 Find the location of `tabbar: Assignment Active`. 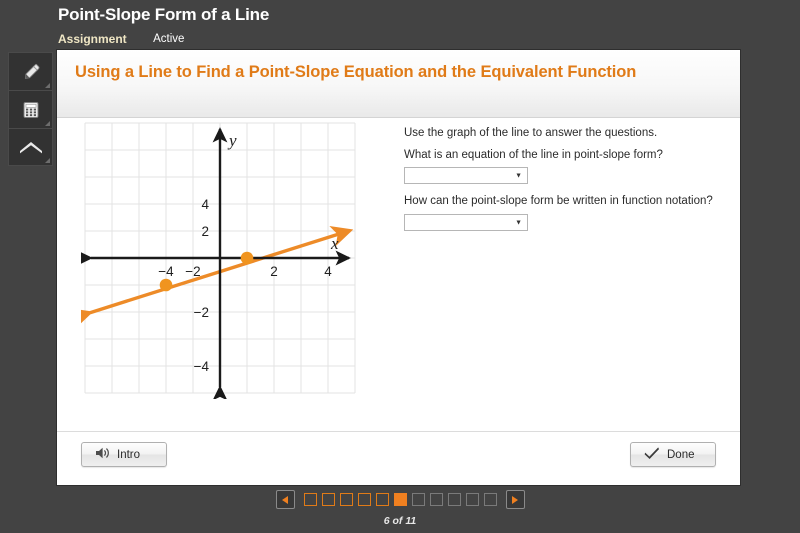

tabbar: Assignment Active is located at coordinates (132, 40).